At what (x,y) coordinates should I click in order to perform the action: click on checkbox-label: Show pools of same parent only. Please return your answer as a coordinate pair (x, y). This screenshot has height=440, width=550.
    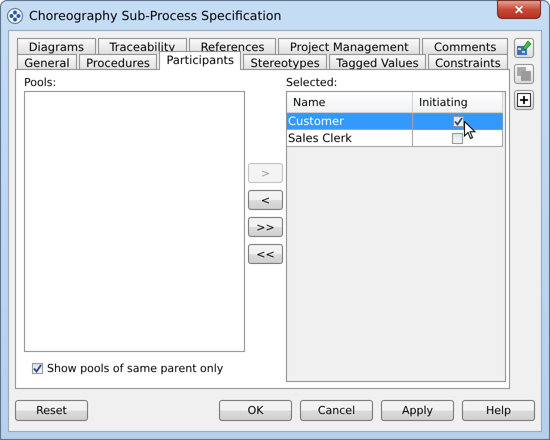
    Looking at the image, I should click on (135, 368).